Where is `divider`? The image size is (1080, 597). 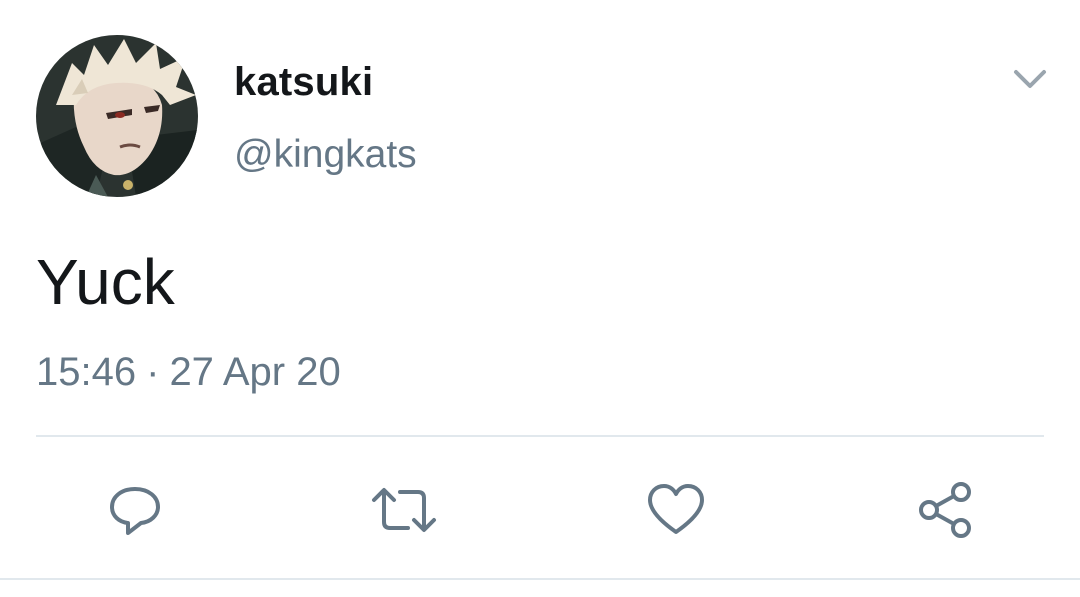 divider is located at coordinates (540, 436).